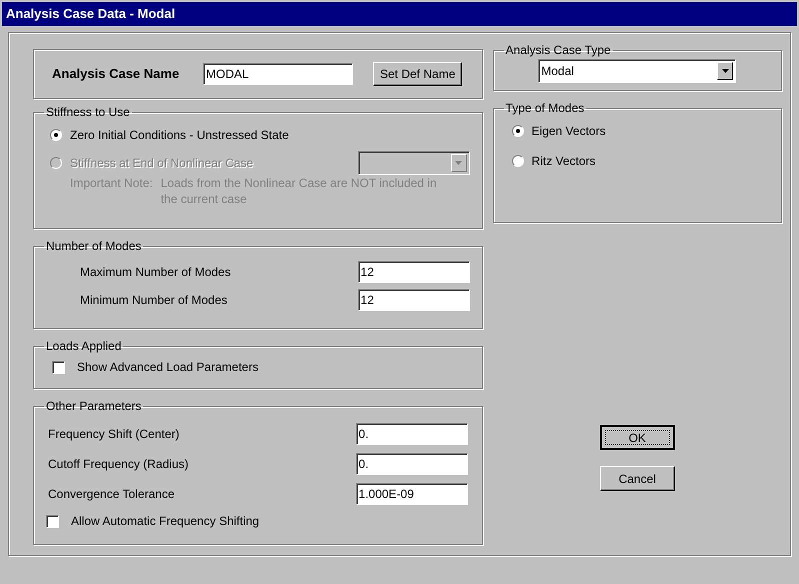  Describe the element at coordinates (637, 71) in the screenshot. I see `case-type-dropdown: Modal` at that location.